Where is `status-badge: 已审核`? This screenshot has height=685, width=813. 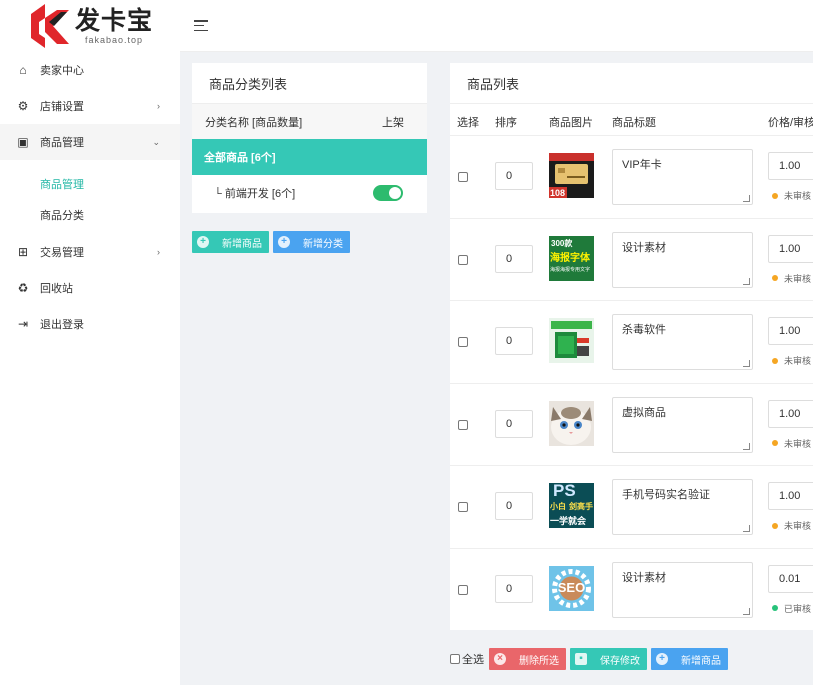 status-badge: 已审核 is located at coordinates (791, 608).